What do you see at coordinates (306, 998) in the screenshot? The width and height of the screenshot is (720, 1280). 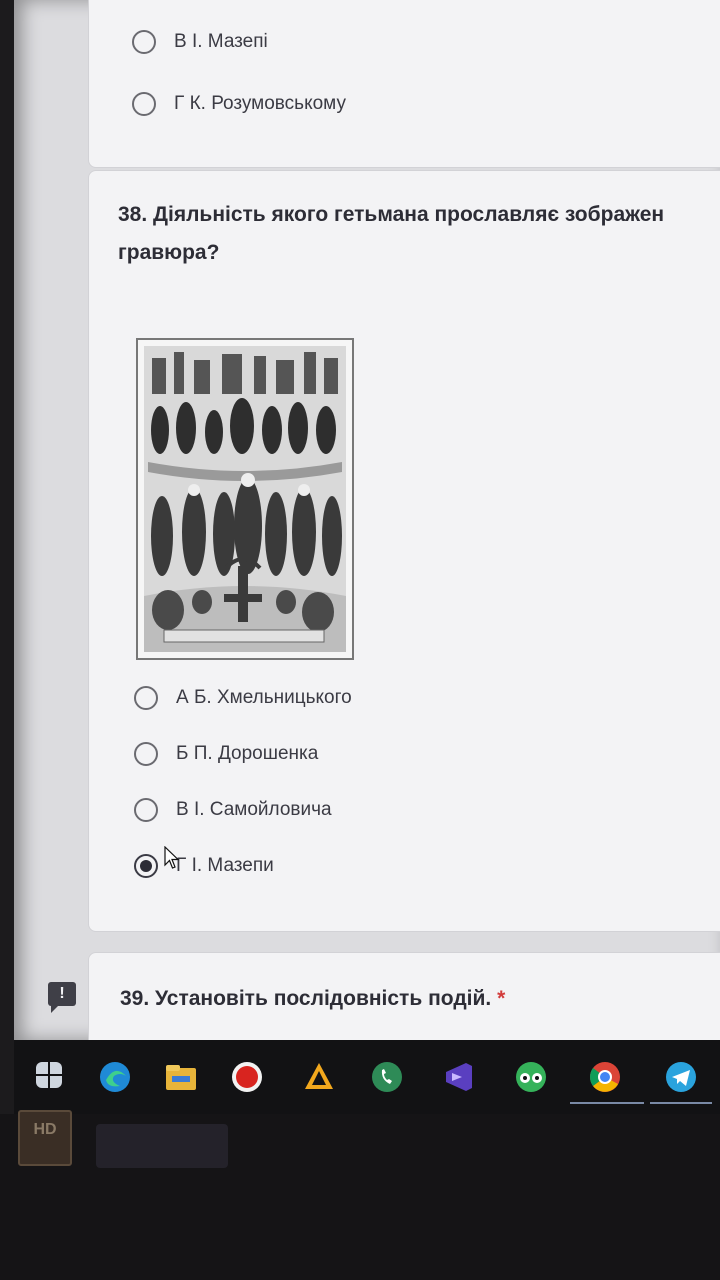 I see `question-39-text: 39. Установіть послідовність подій.` at bounding box center [306, 998].